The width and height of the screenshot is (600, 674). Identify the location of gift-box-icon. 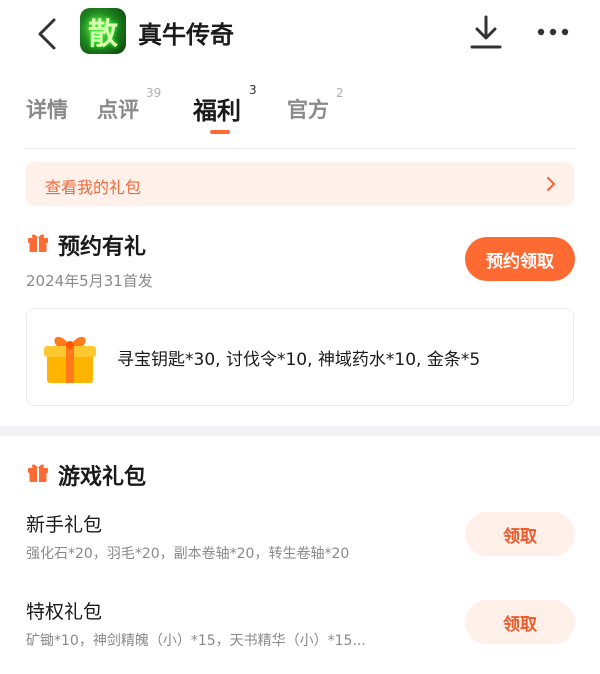
(70, 359).